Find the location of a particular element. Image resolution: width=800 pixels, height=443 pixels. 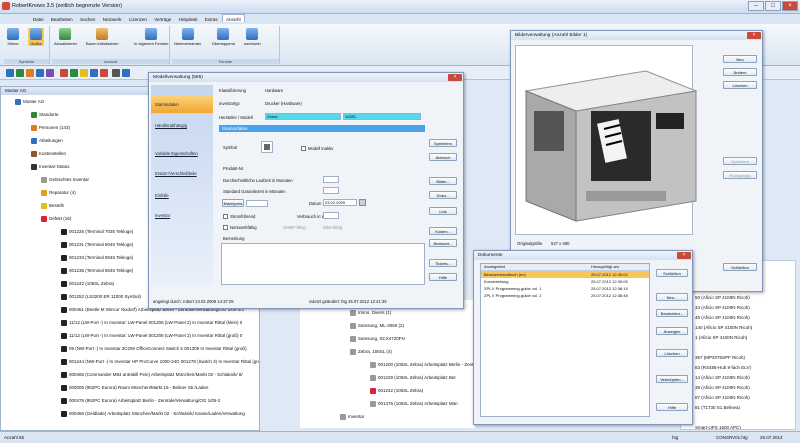

inventory-list-item: 14 (Aficio SP 4100N Ricoh) is located at coordinates (722, 377).